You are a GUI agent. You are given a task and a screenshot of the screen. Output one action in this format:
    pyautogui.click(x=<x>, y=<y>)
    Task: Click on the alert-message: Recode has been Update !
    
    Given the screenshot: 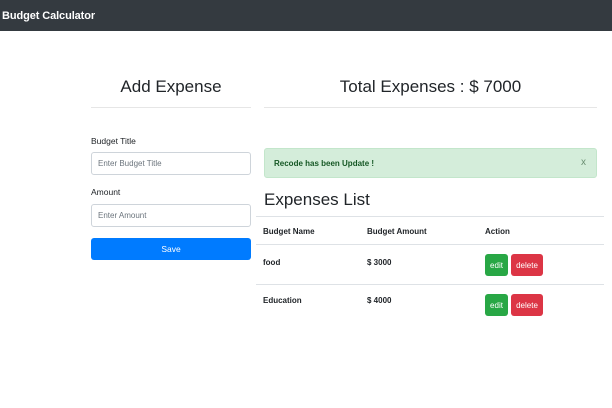 What is the action you would take?
    pyautogui.click(x=324, y=163)
    